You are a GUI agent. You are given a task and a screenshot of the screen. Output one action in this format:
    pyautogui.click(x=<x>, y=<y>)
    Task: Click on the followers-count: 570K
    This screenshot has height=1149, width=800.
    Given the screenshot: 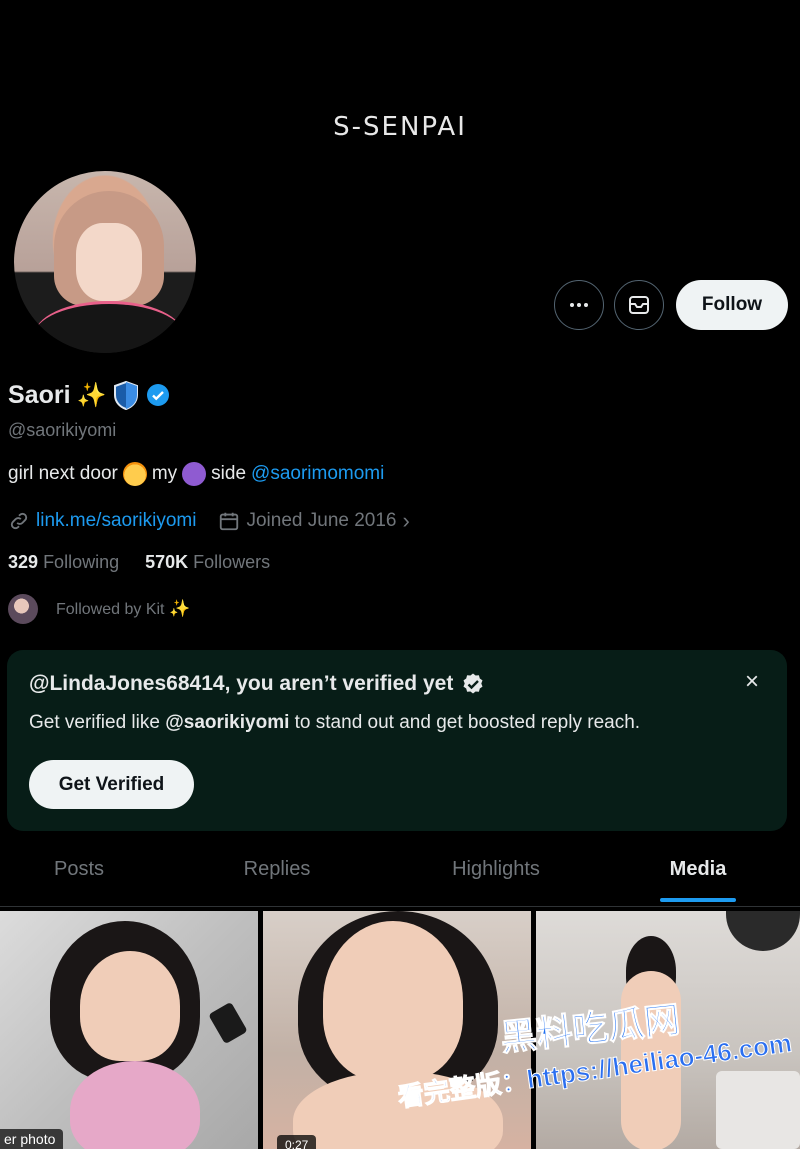 What is the action you would take?
    pyautogui.click(x=167, y=562)
    